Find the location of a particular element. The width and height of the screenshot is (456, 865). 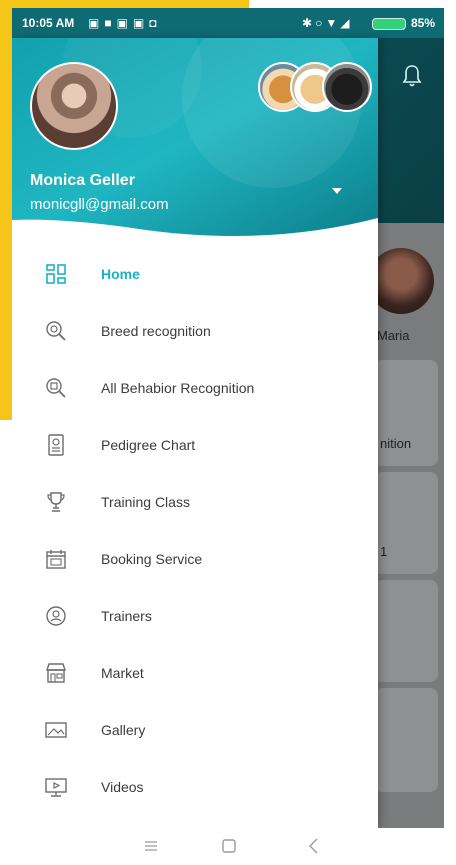

instagram-icon: ▣ is located at coordinates (141, 23).